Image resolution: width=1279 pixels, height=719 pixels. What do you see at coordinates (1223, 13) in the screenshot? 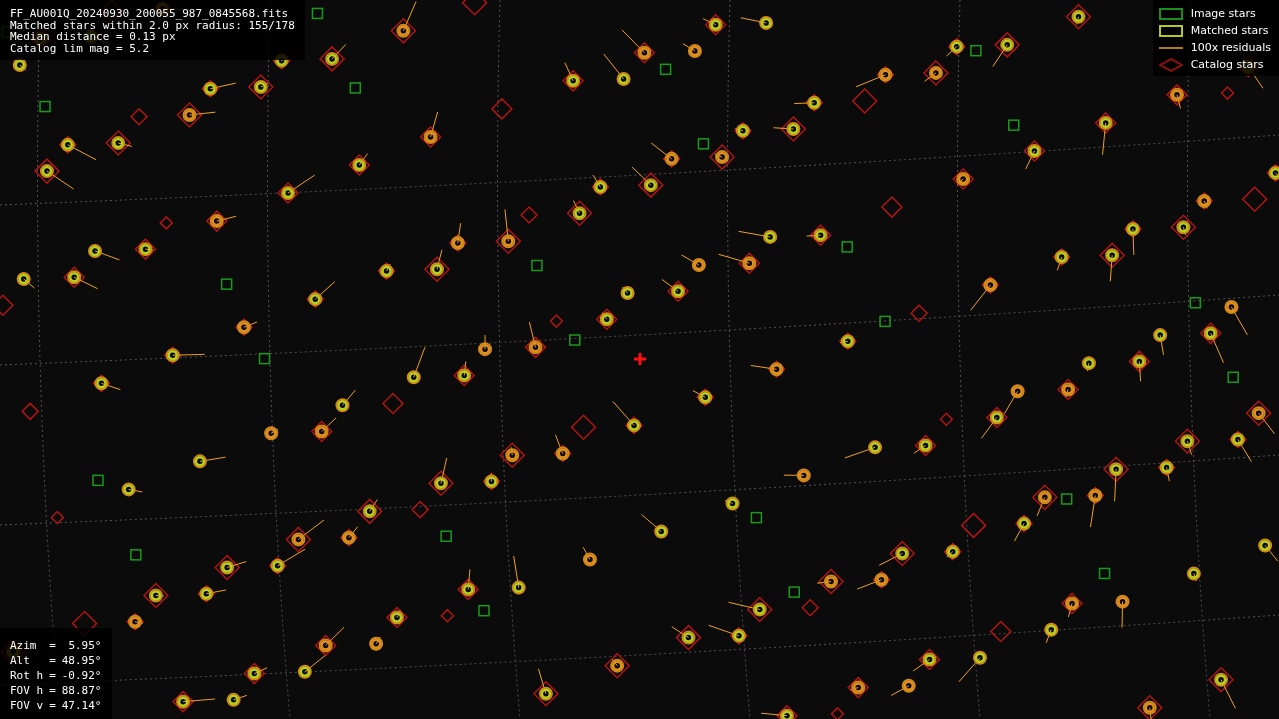
I see `legend-label: Image stars` at bounding box center [1223, 13].